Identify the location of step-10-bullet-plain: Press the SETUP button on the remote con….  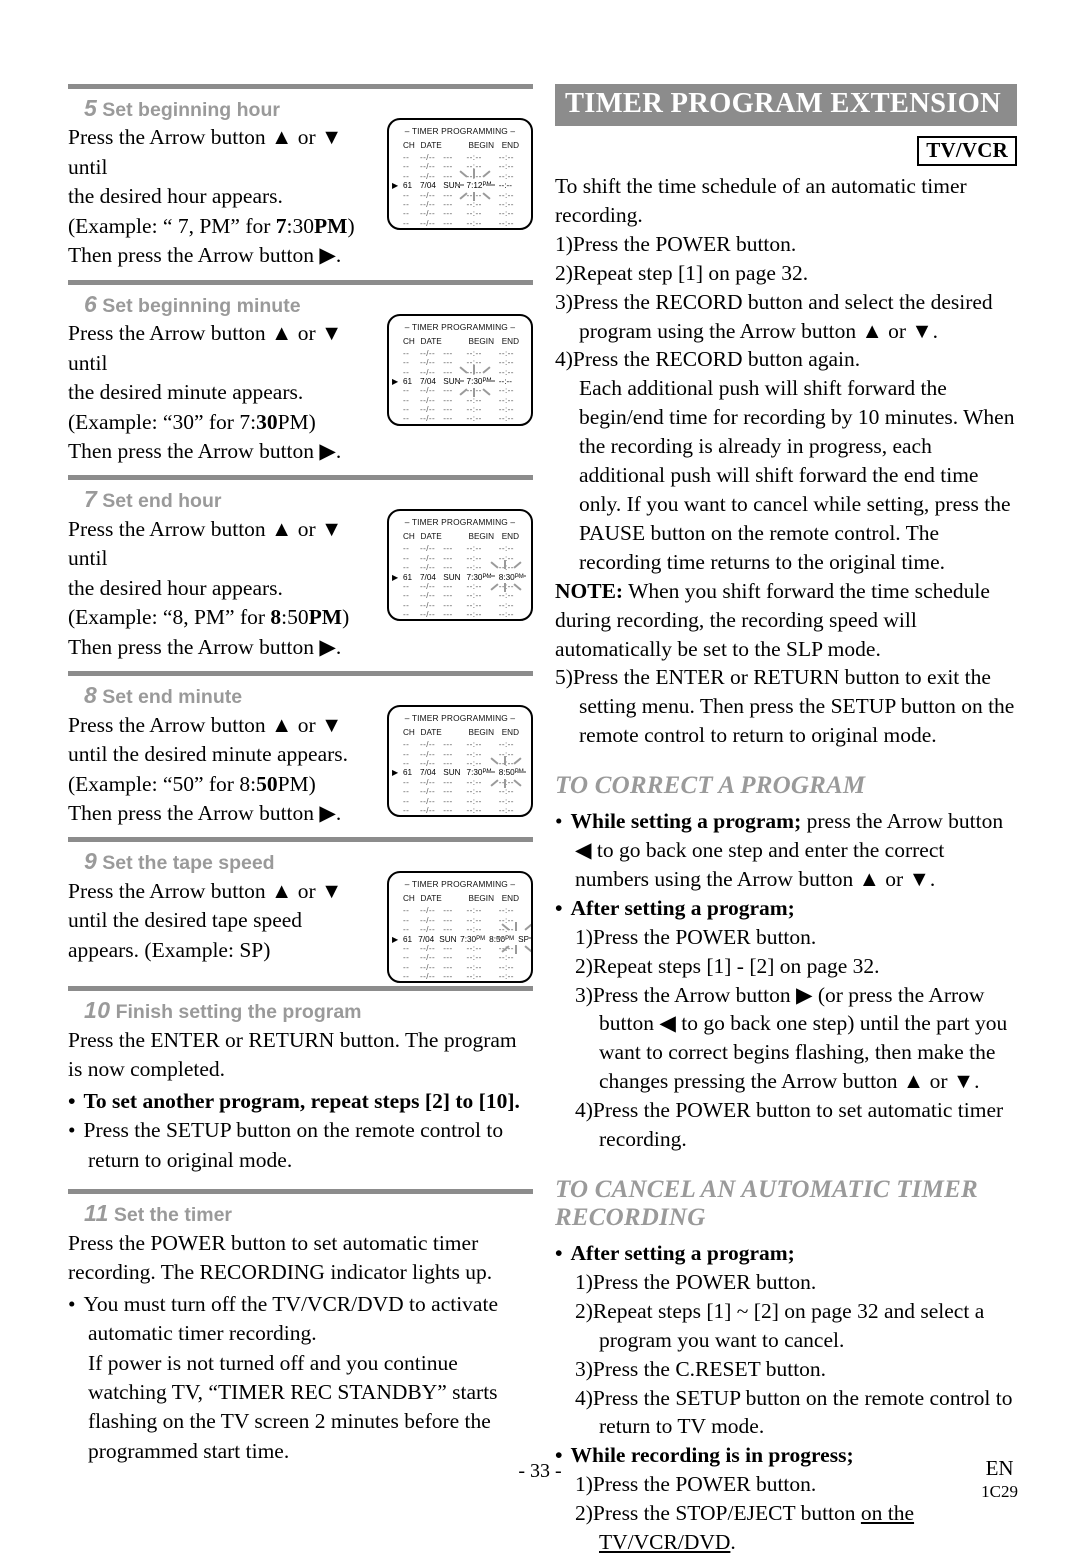
(300, 1145).